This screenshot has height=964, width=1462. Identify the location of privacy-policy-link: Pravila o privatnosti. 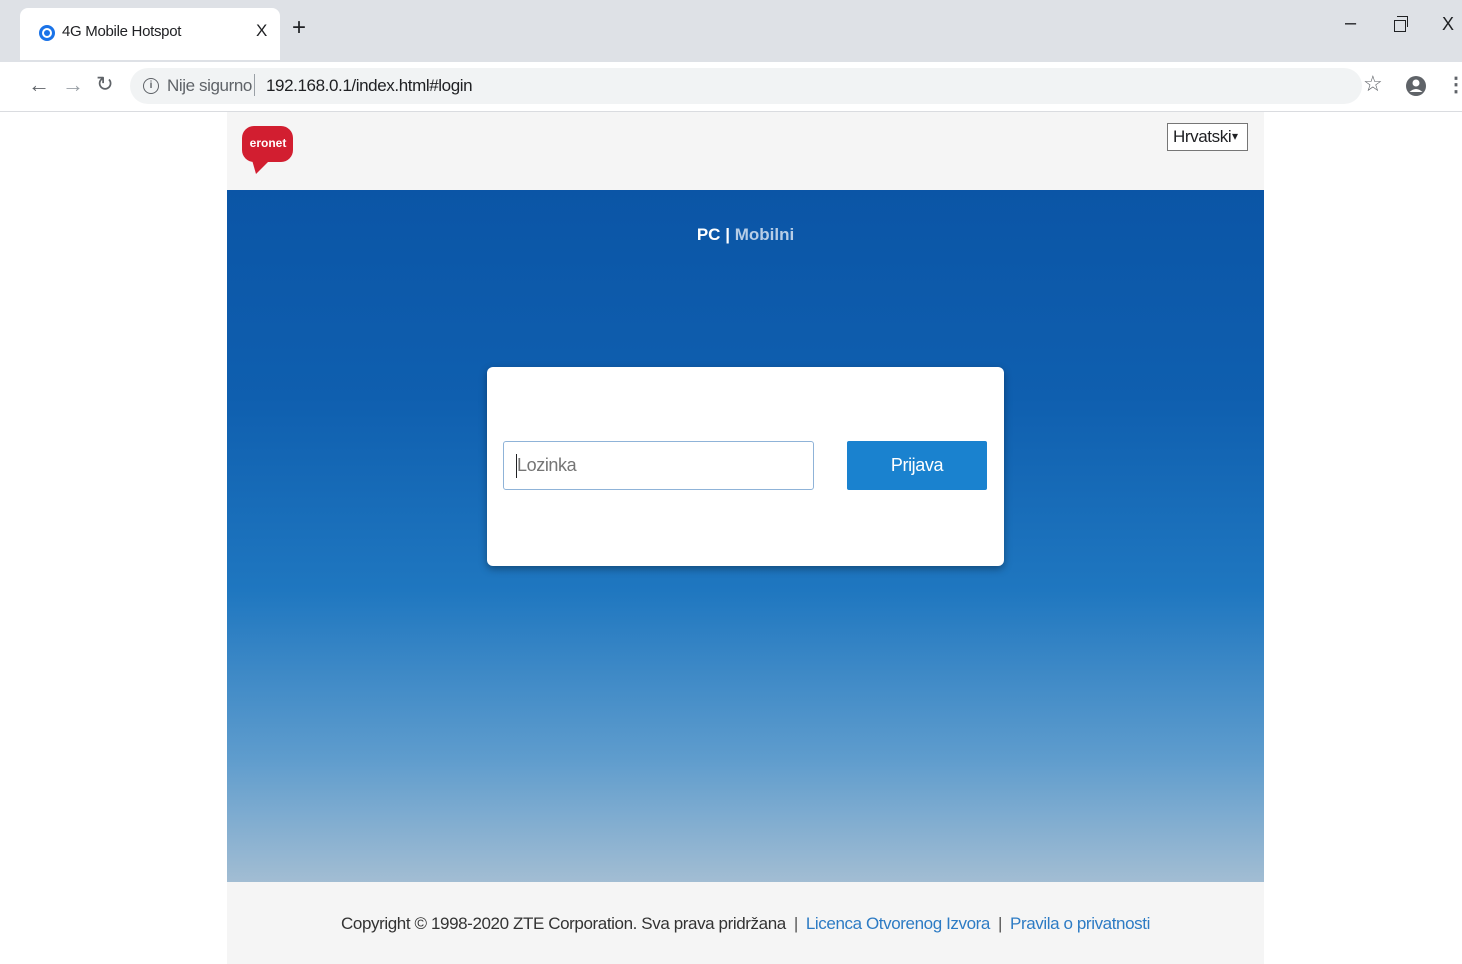
(1080, 923).